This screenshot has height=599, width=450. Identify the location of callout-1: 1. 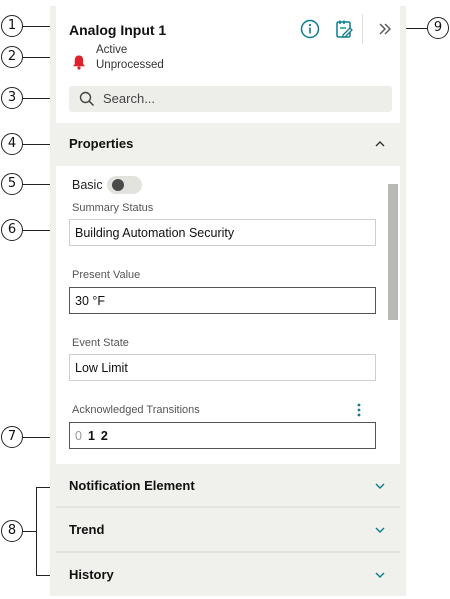
(12, 26).